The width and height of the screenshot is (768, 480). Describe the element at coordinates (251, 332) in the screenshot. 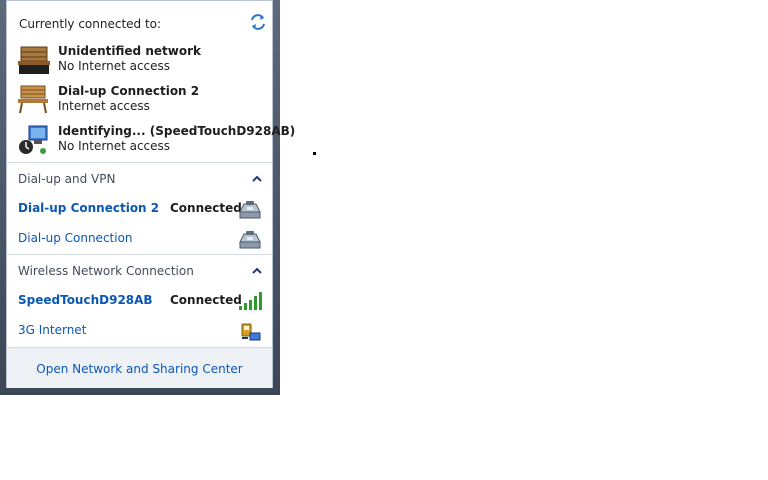

I see `mobile-broadband-icon` at that location.